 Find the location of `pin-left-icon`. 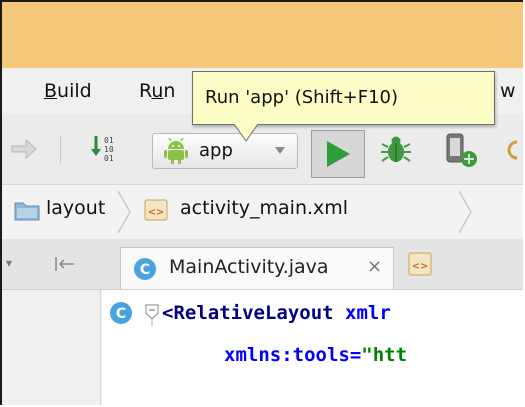

pin-left-icon is located at coordinates (65, 264).